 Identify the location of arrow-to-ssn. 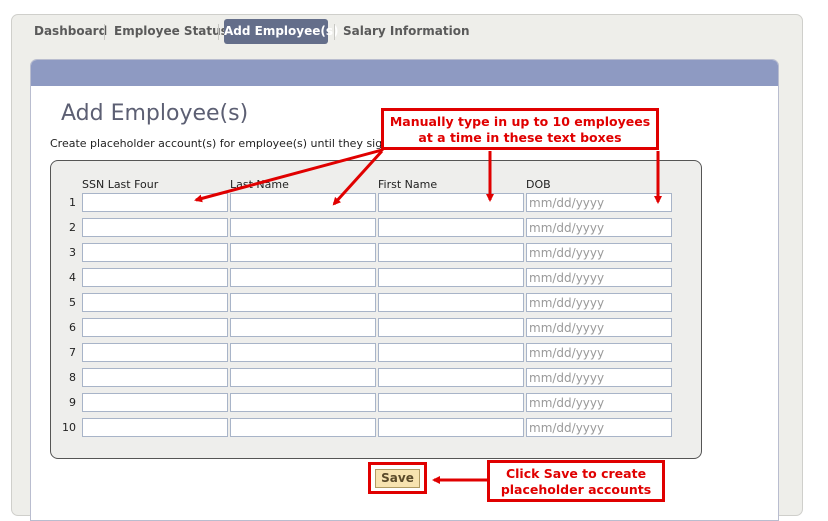
(289, 175).